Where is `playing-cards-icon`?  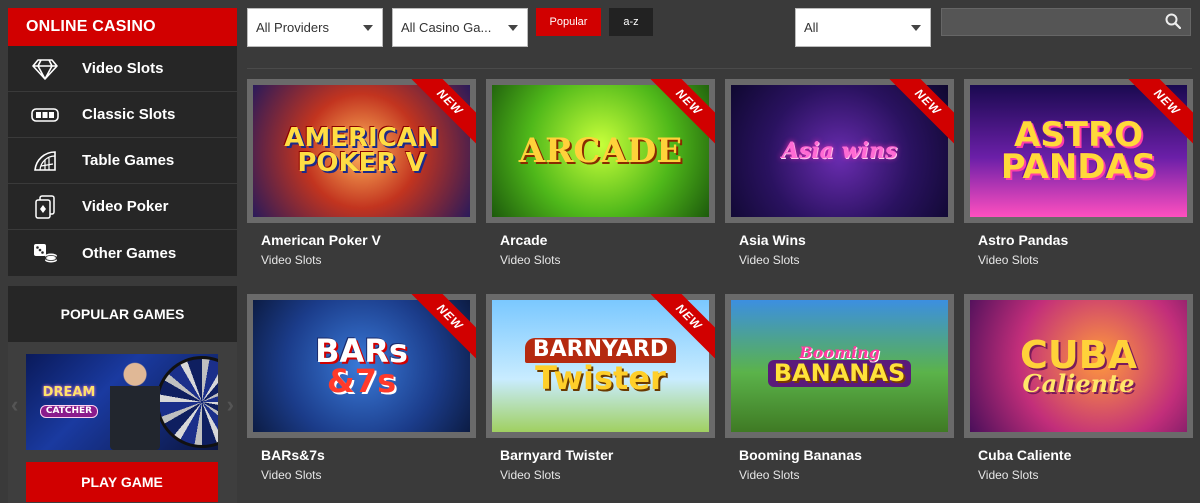
playing-cards-icon is located at coordinates (45, 206).